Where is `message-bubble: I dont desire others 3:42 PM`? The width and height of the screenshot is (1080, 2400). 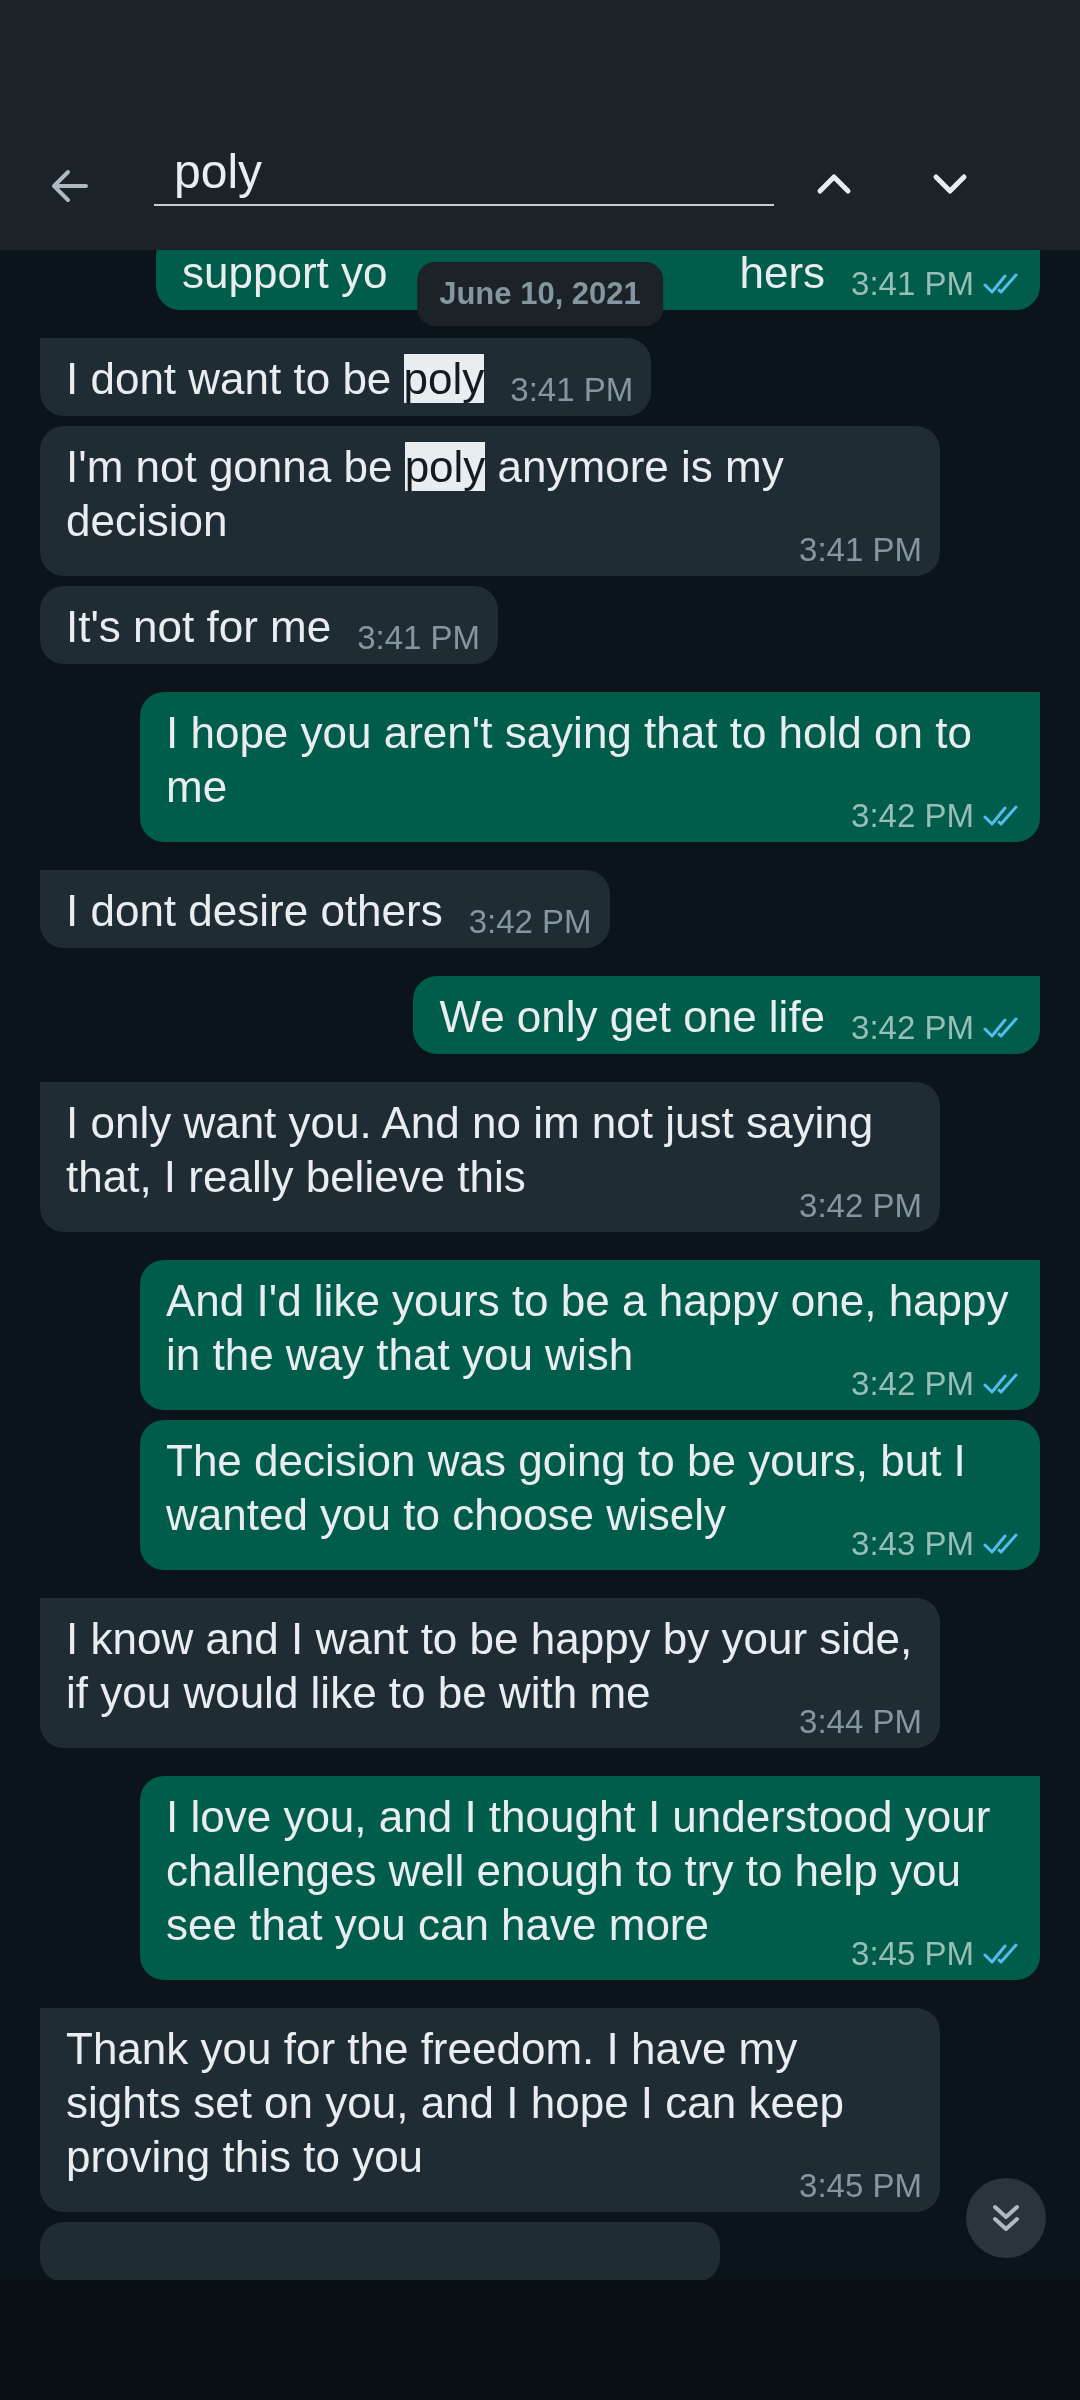 message-bubble: I dont desire others 3:42 PM is located at coordinates (325, 909).